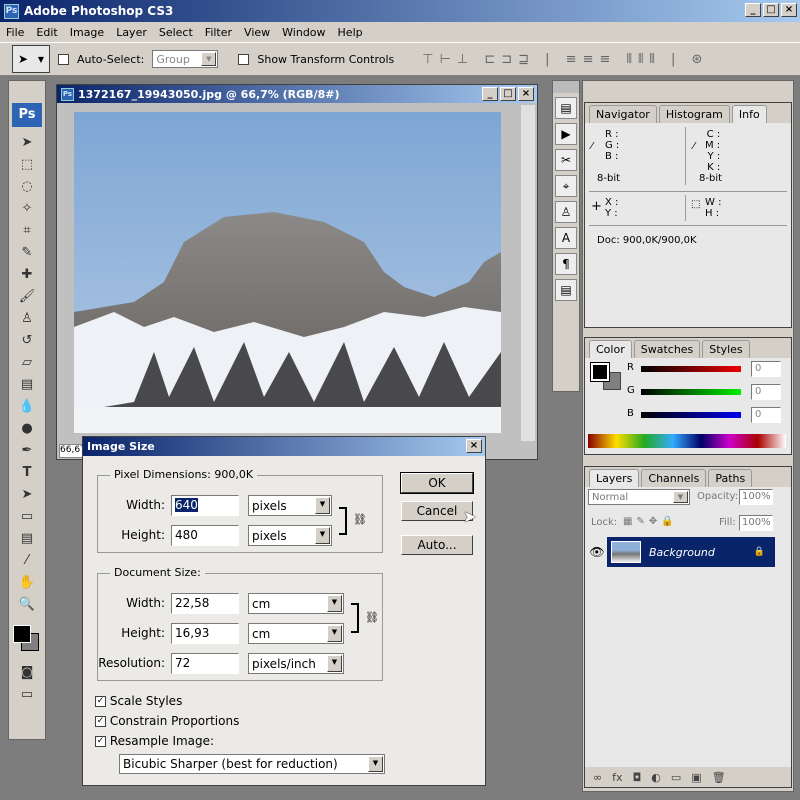 The width and height of the screenshot is (800, 800). What do you see at coordinates (218, 32) in the screenshot?
I see `menu-filter: Filter` at bounding box center [218, 32].